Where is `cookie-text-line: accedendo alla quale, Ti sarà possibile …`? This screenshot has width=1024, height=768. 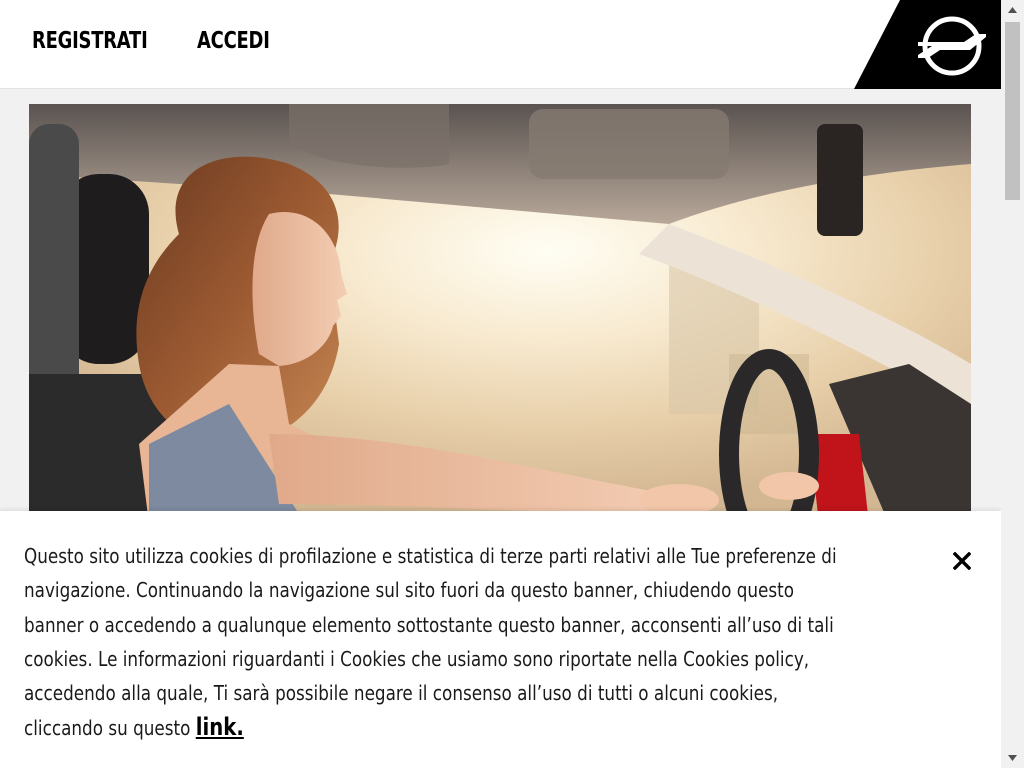 cookie-text-line: accedendo alla quale, Ti sarà possibile … is located at coordinates (401, 693).